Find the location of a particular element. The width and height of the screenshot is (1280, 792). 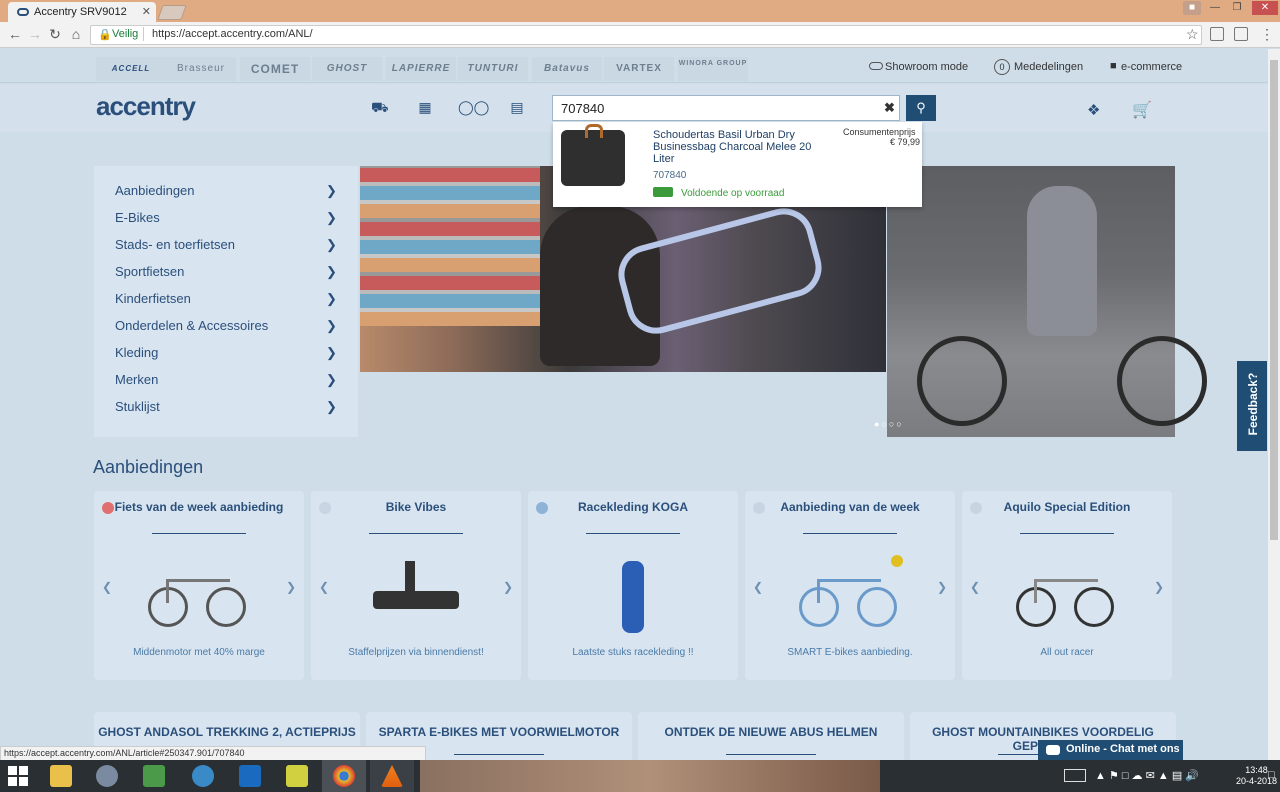

brand-tunturi: TUNTURI is located at coordinates (493, 69).